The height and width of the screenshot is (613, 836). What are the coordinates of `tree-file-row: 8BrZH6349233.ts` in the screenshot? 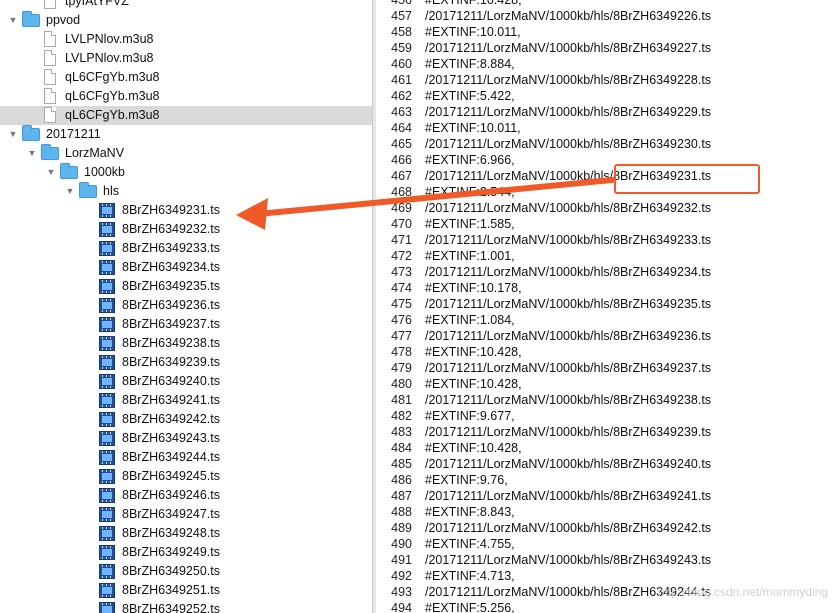 It's located at (186, 248).